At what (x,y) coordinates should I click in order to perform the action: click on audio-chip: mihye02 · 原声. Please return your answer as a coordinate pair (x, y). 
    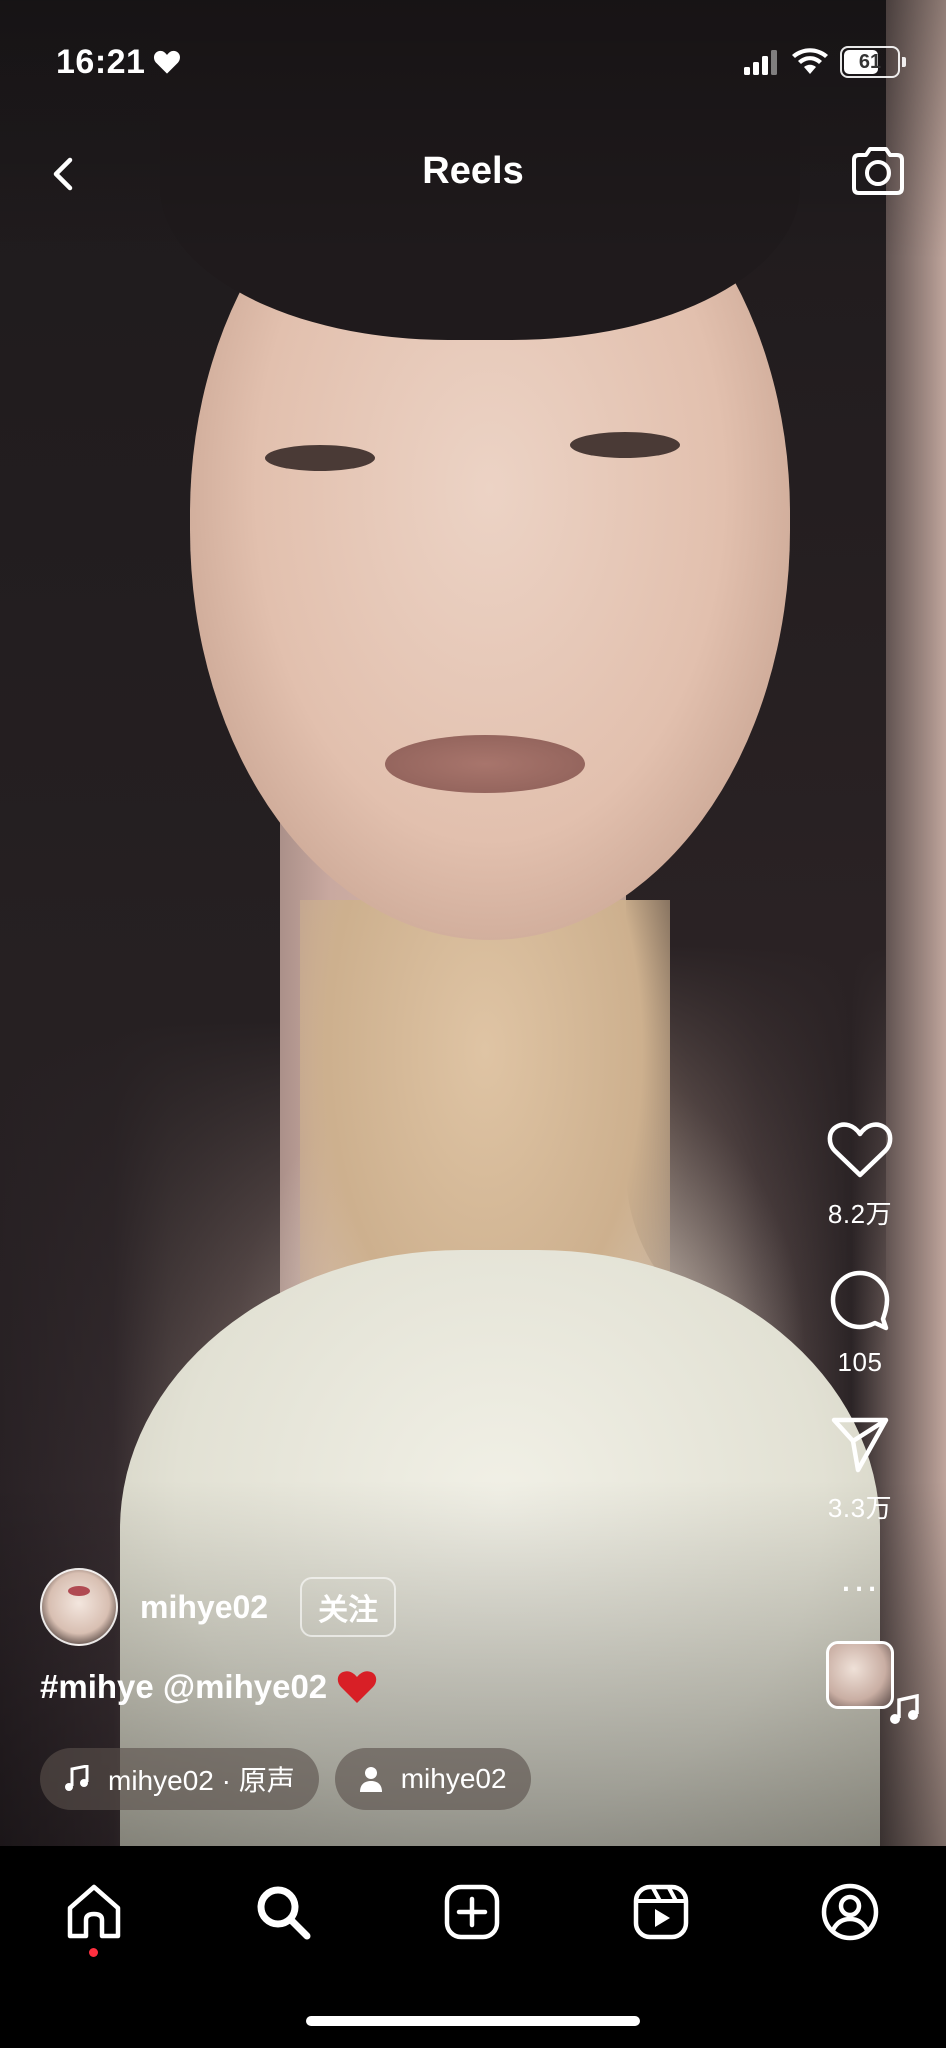
    Looking at the image, I should click on (179, 1779).